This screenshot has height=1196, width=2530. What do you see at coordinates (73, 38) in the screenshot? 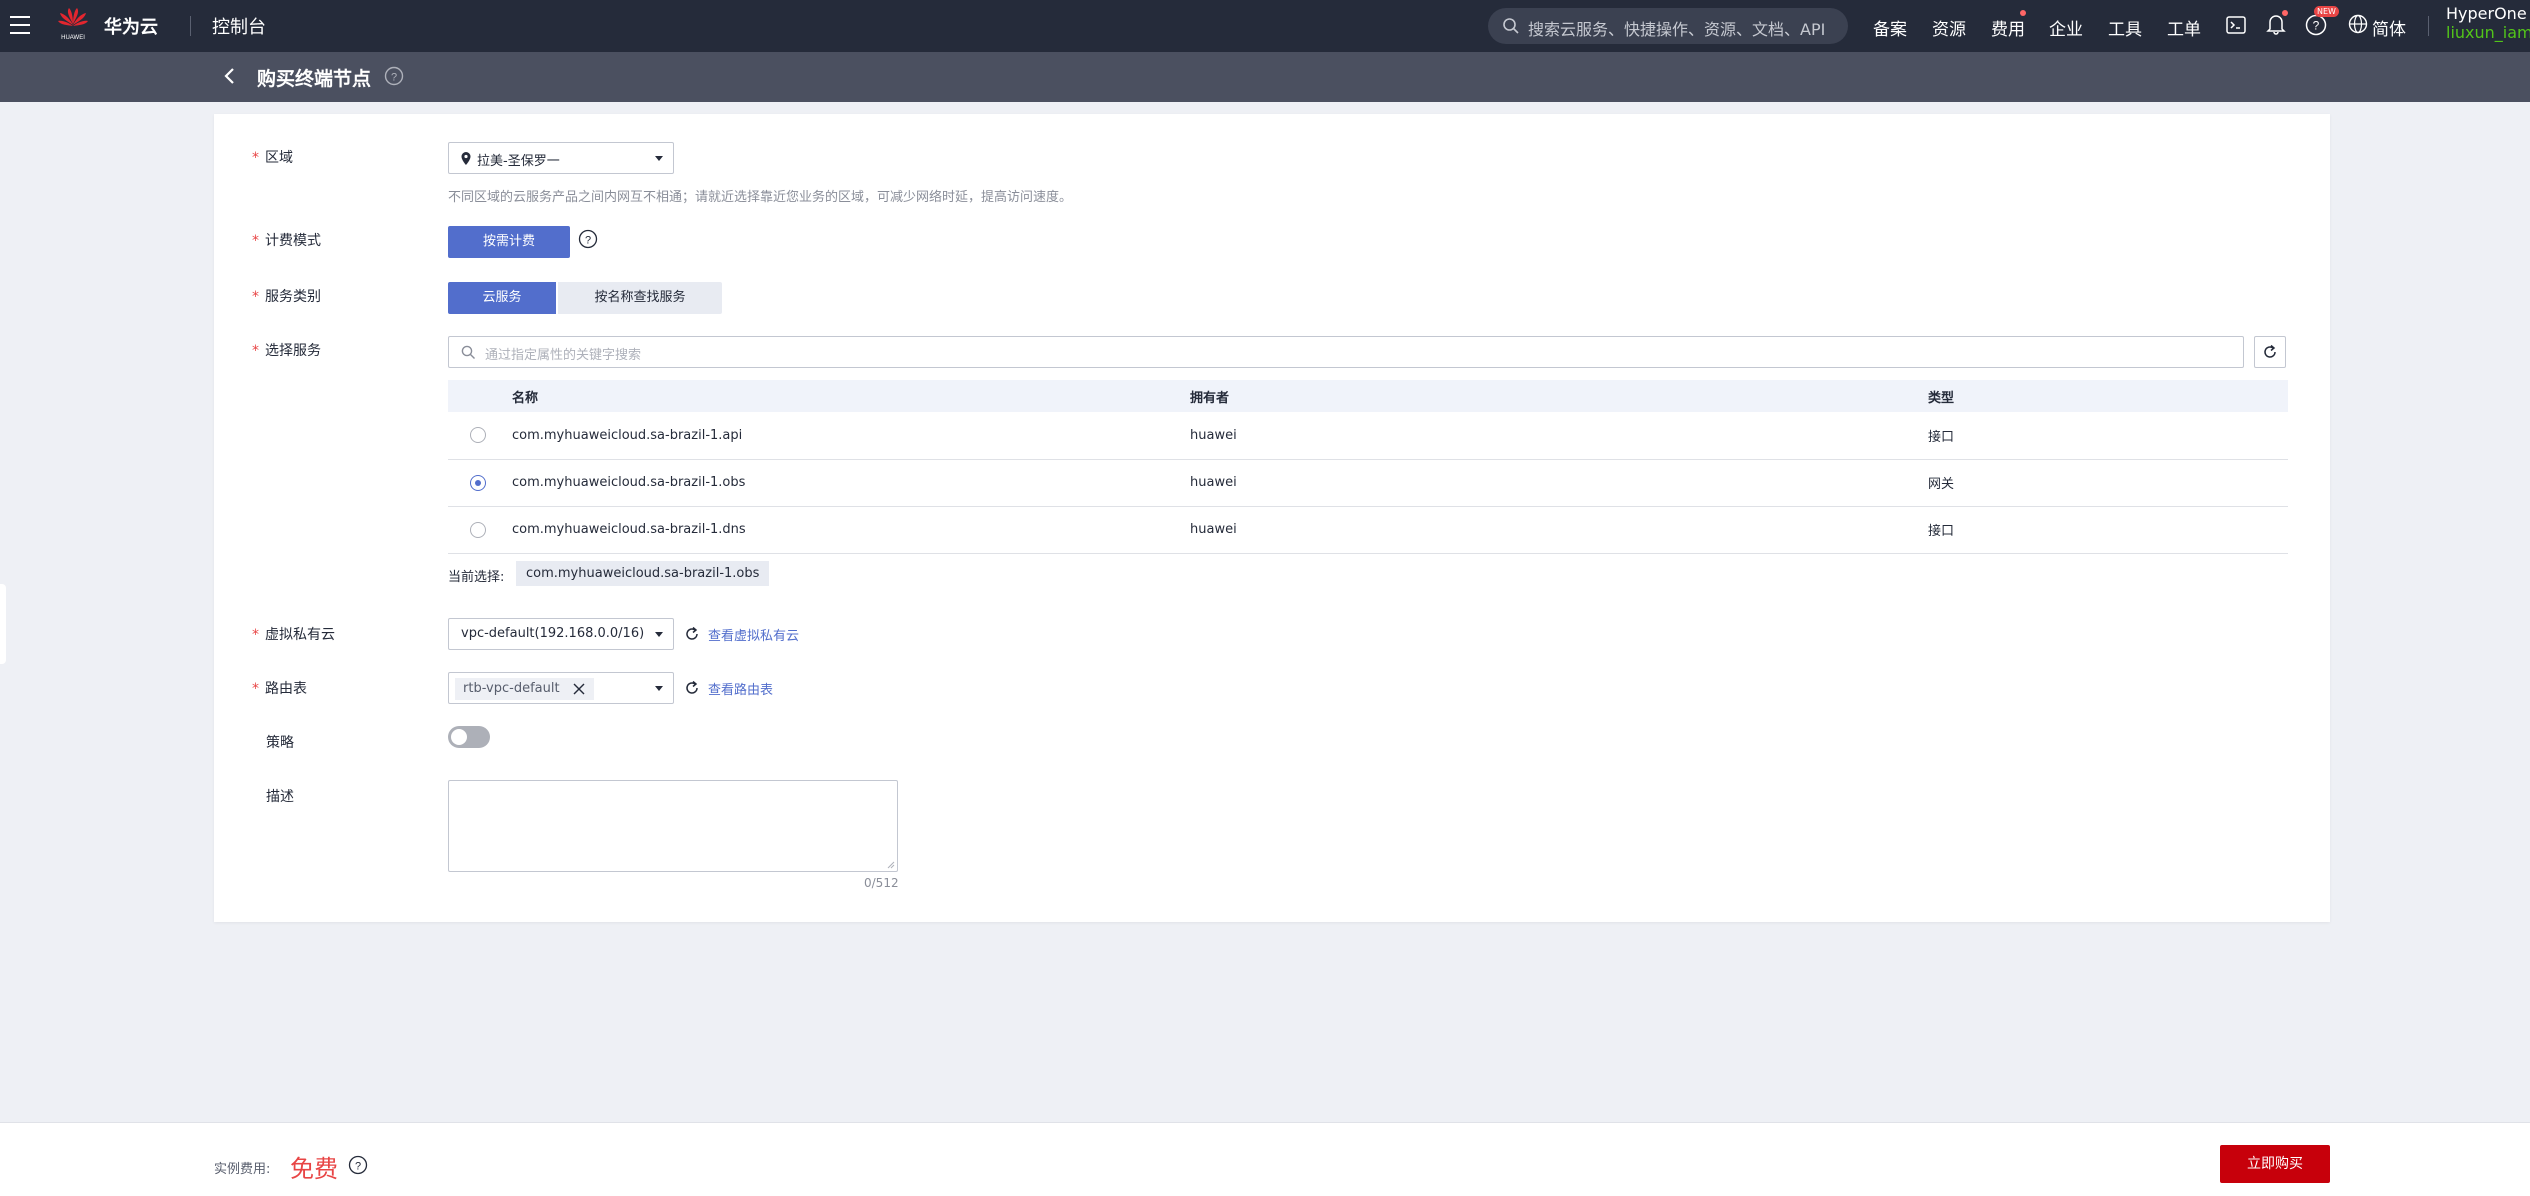
I see `svg-text: HUAWEI` at bounding box center [73, 38].